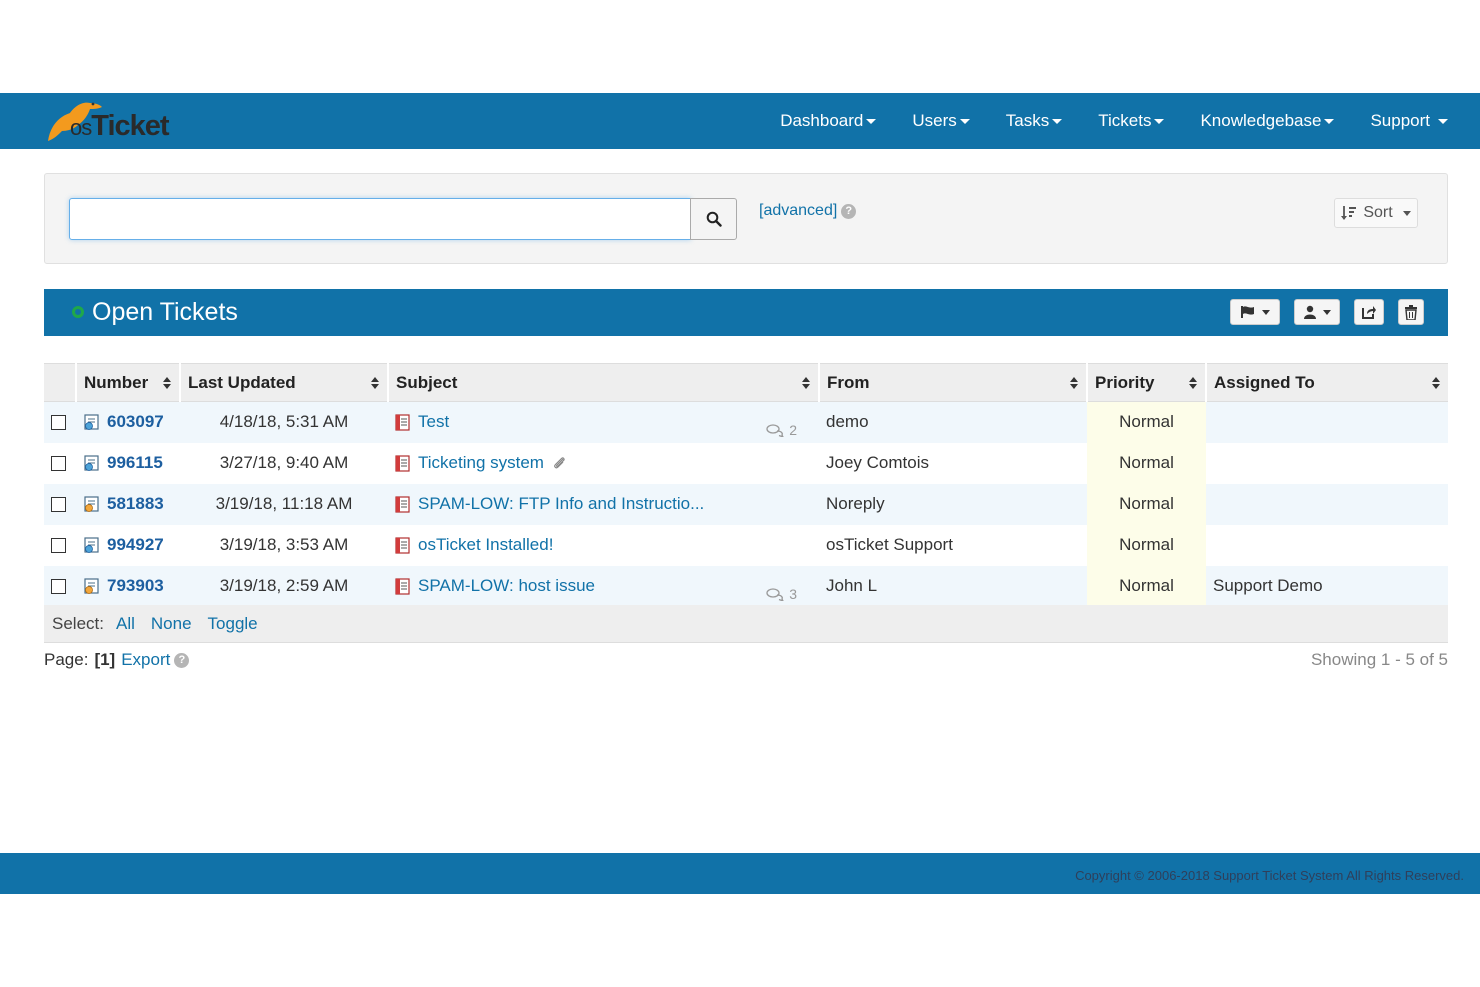  What do you see at coordinates (171, 624) in the screenshot?
I see `select-none-link: None` at bounding box center [171, 624].